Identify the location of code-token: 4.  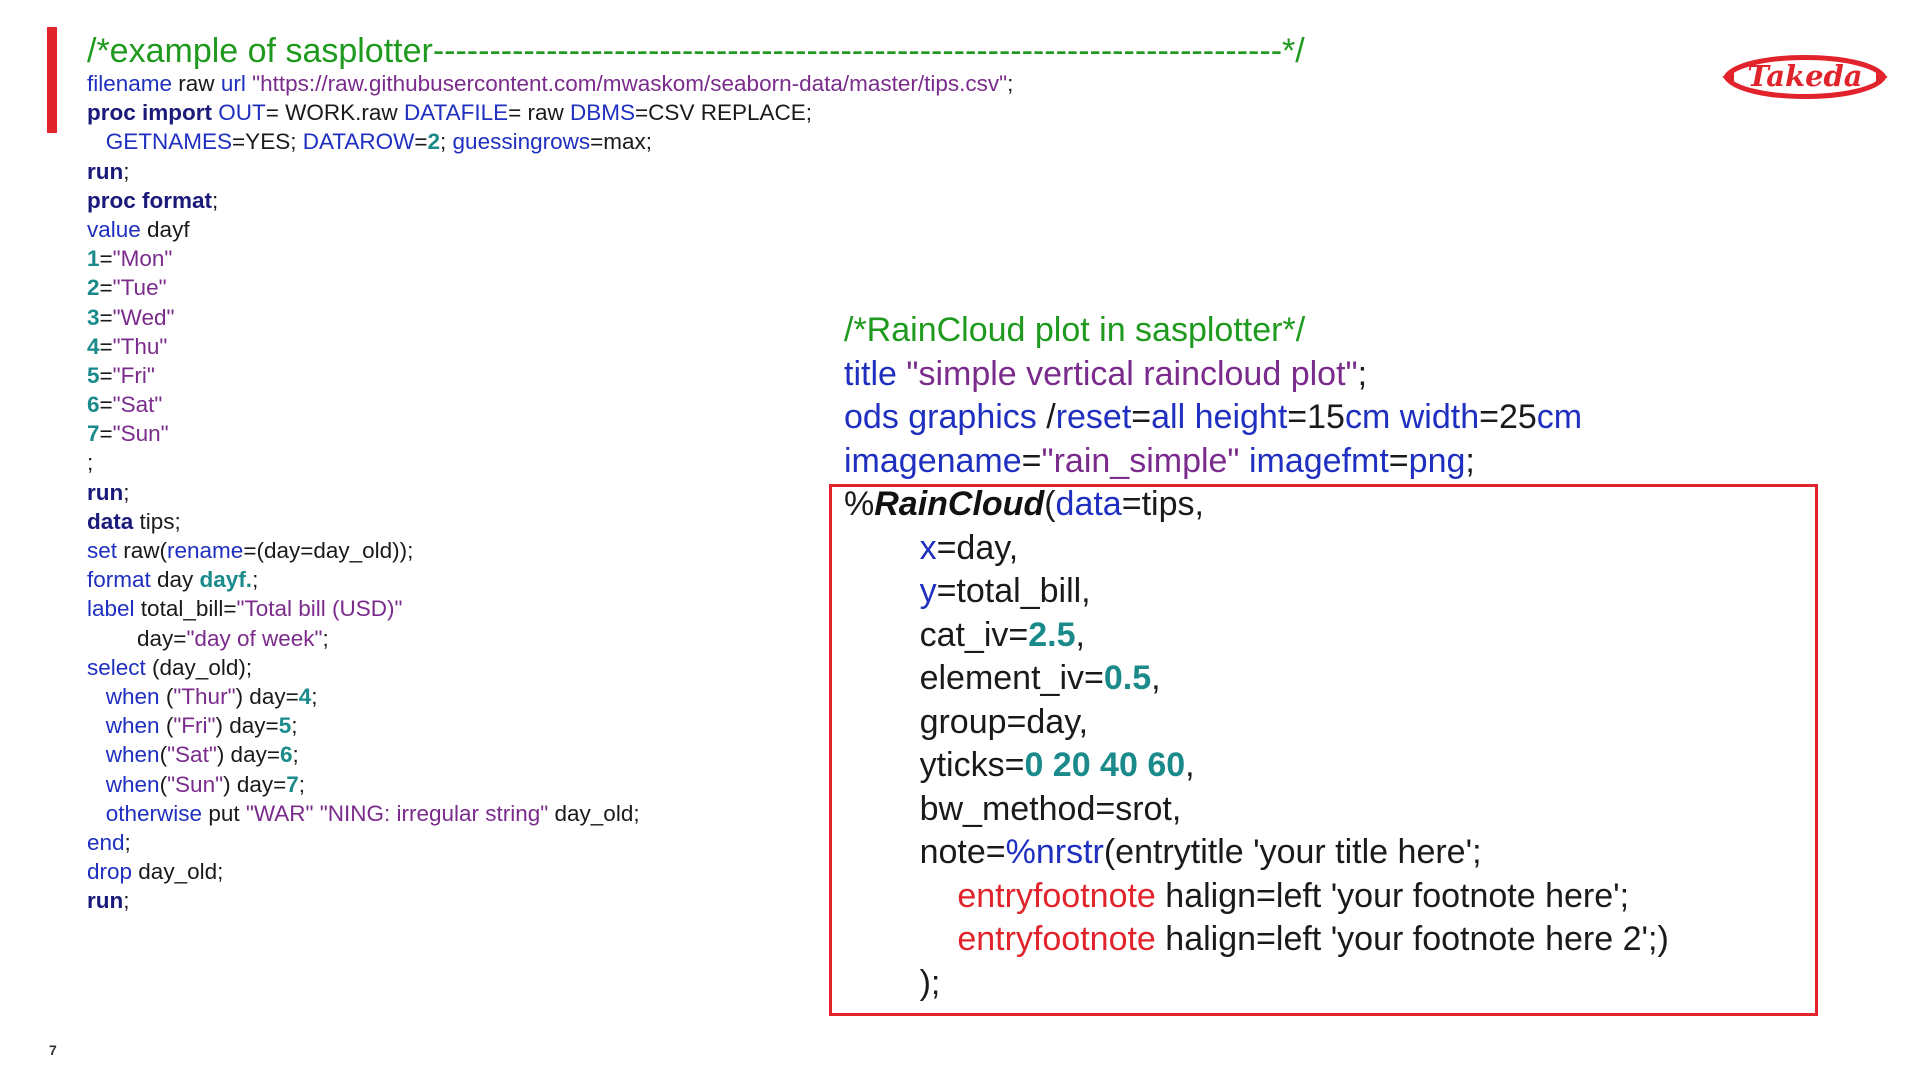
(93, 346).